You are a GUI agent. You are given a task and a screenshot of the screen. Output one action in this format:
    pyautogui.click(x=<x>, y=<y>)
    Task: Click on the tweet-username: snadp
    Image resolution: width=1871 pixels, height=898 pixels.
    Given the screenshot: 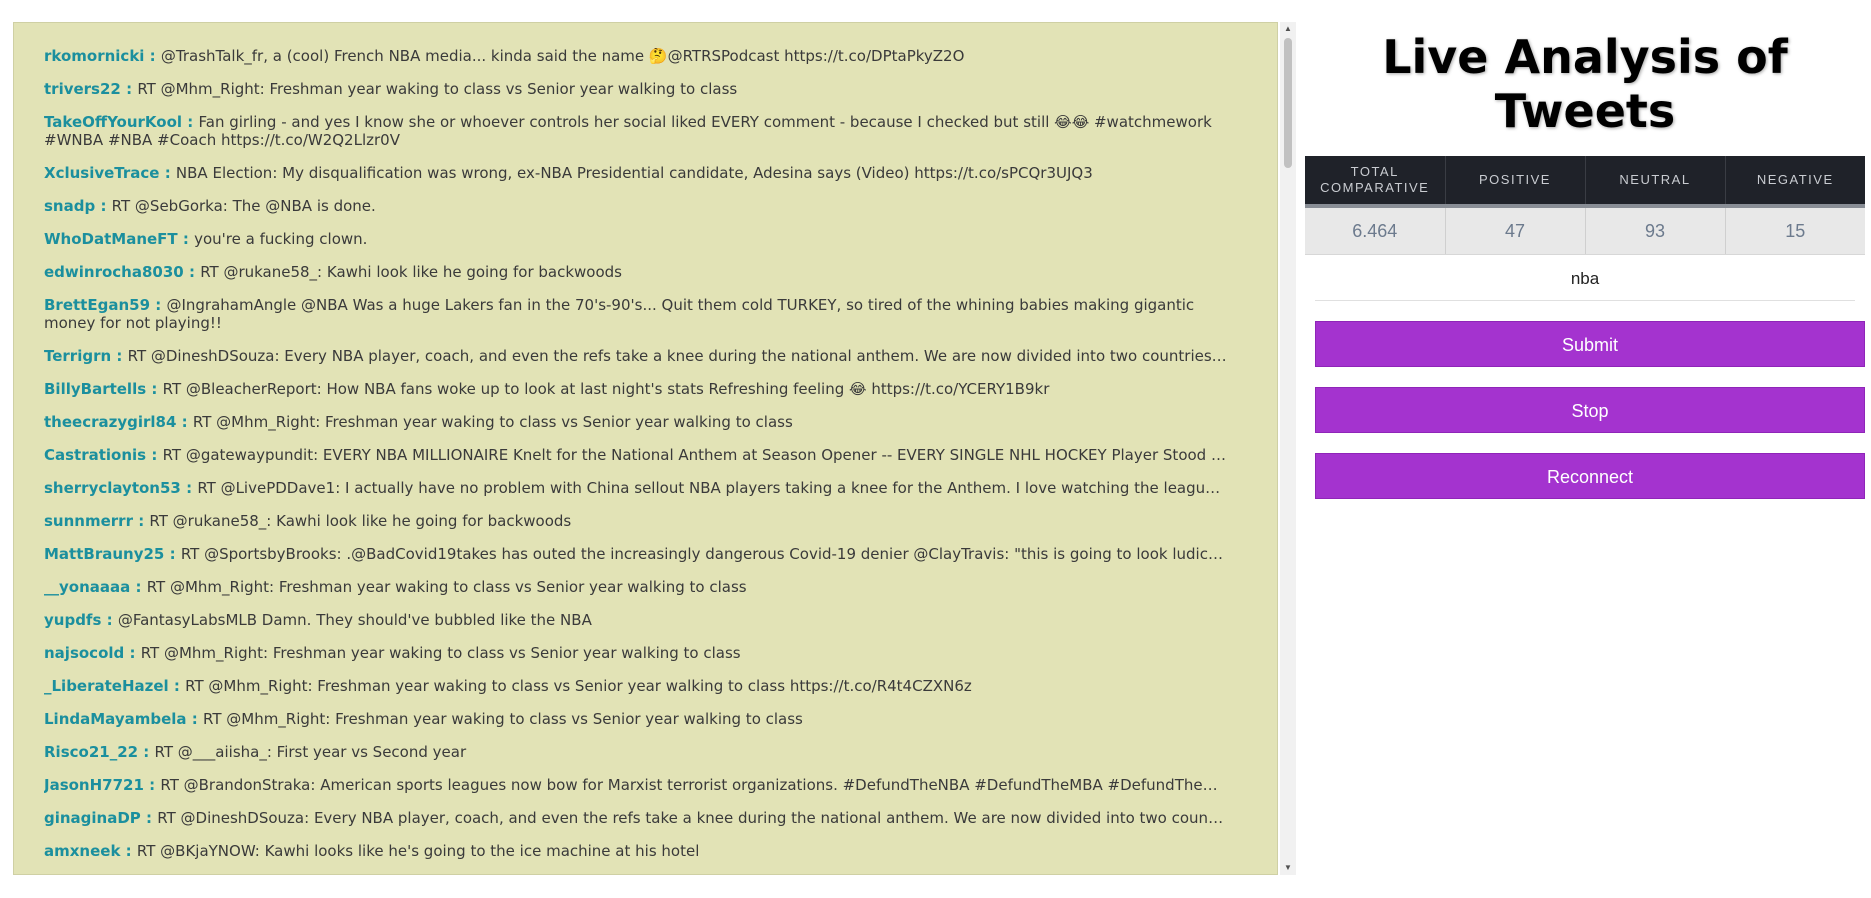 What is the action you would take?
    pyautogui.click(x=69, y=206)
    